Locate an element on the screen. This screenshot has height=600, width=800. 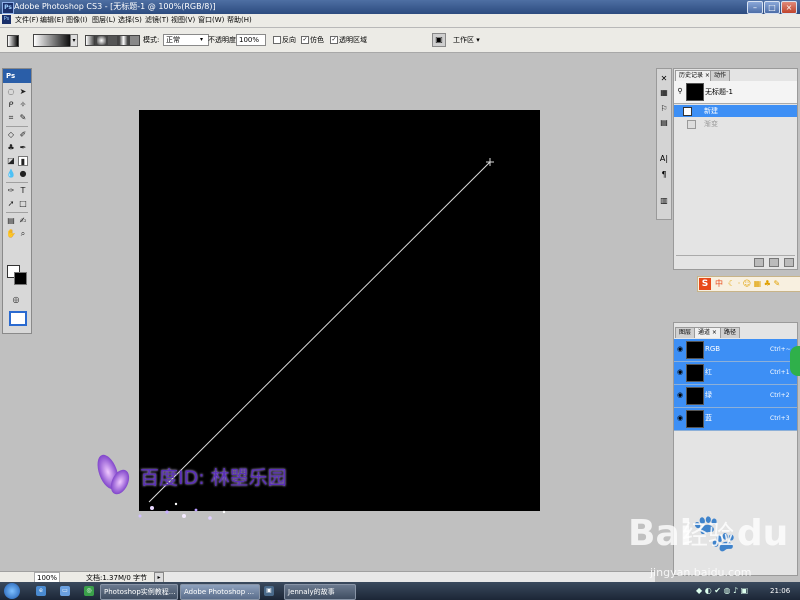
path-select-icon: ➚ is located at coordinates (11, 204).